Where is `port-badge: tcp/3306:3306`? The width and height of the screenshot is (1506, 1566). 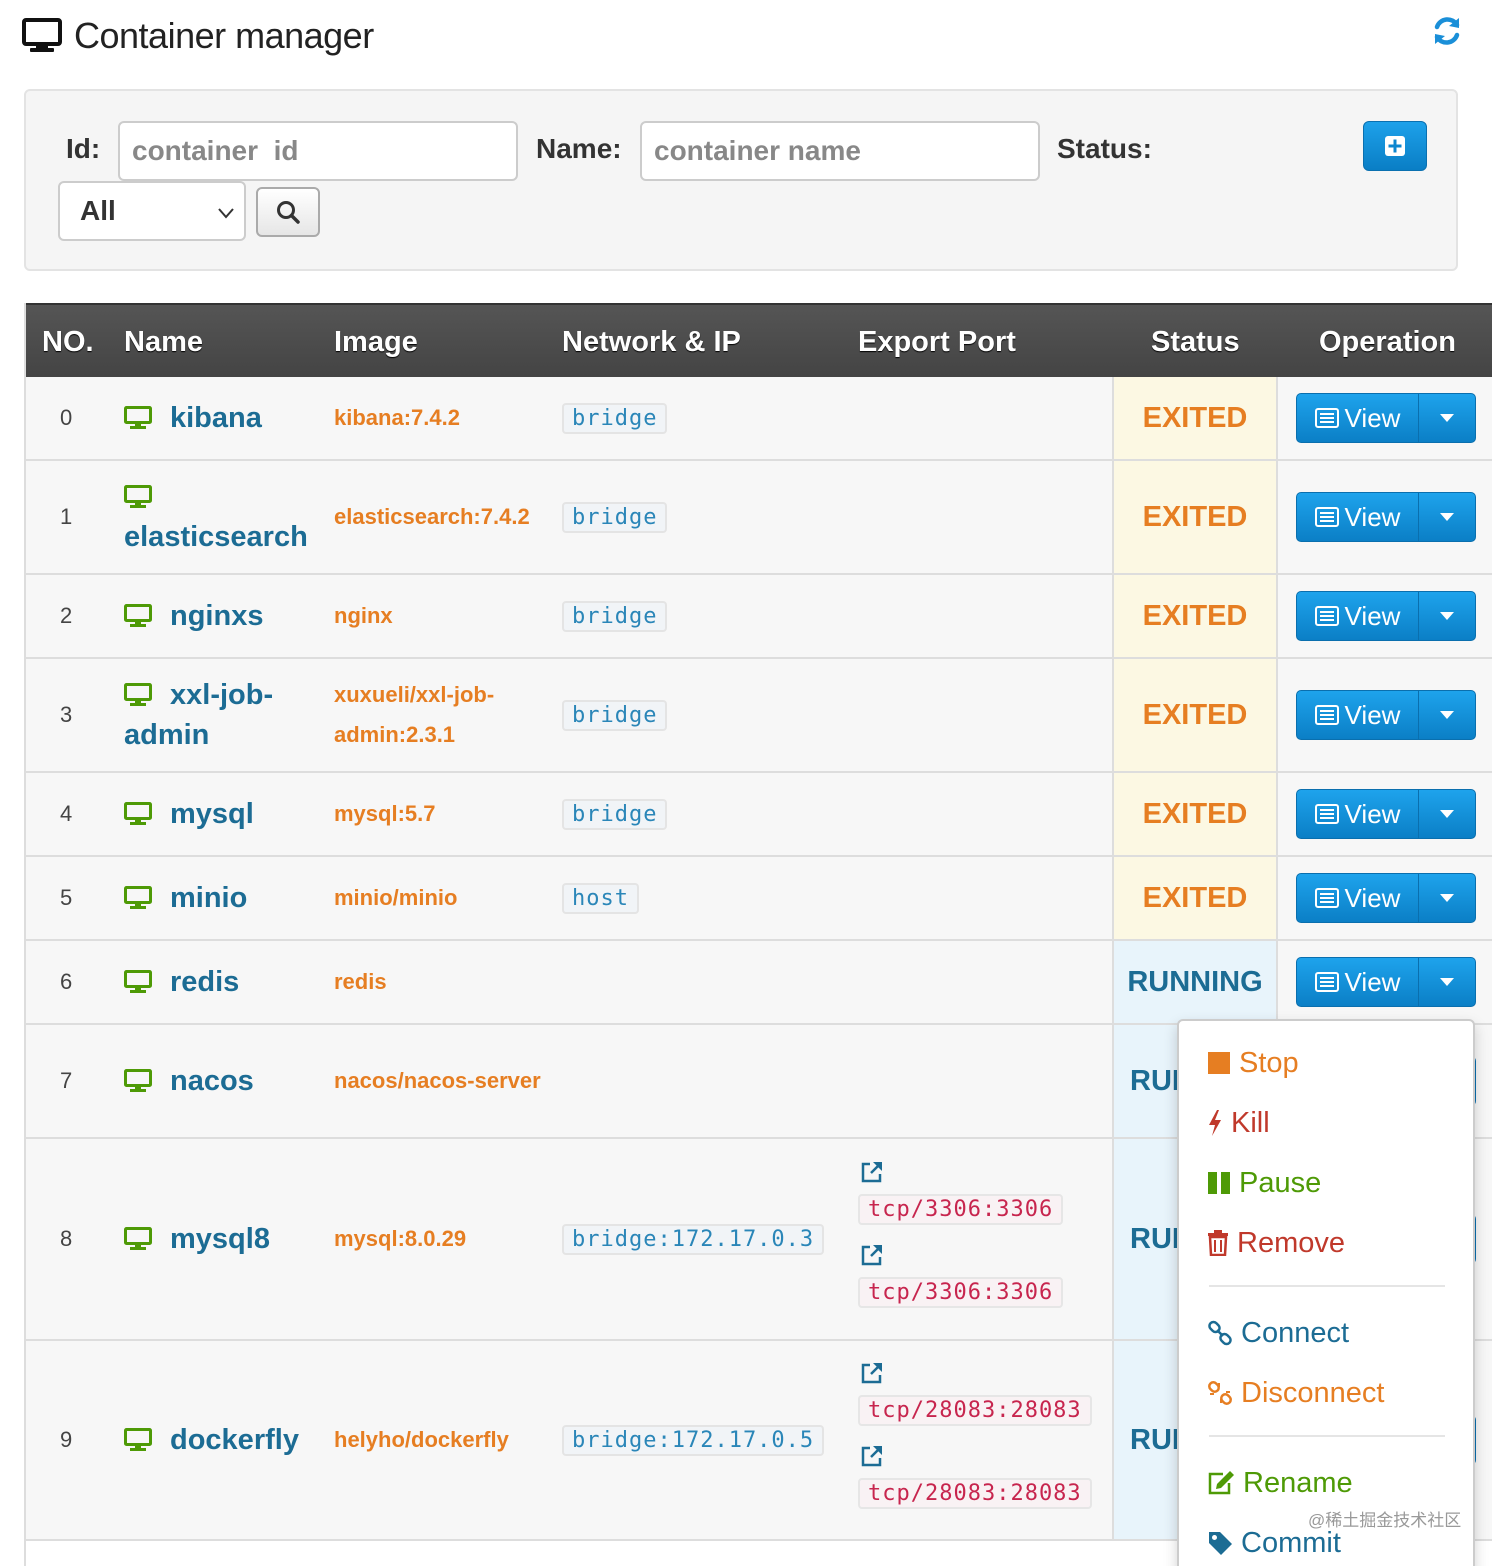
port-badge: tcp/3306:3306 is located at coordinates (961, 1292).